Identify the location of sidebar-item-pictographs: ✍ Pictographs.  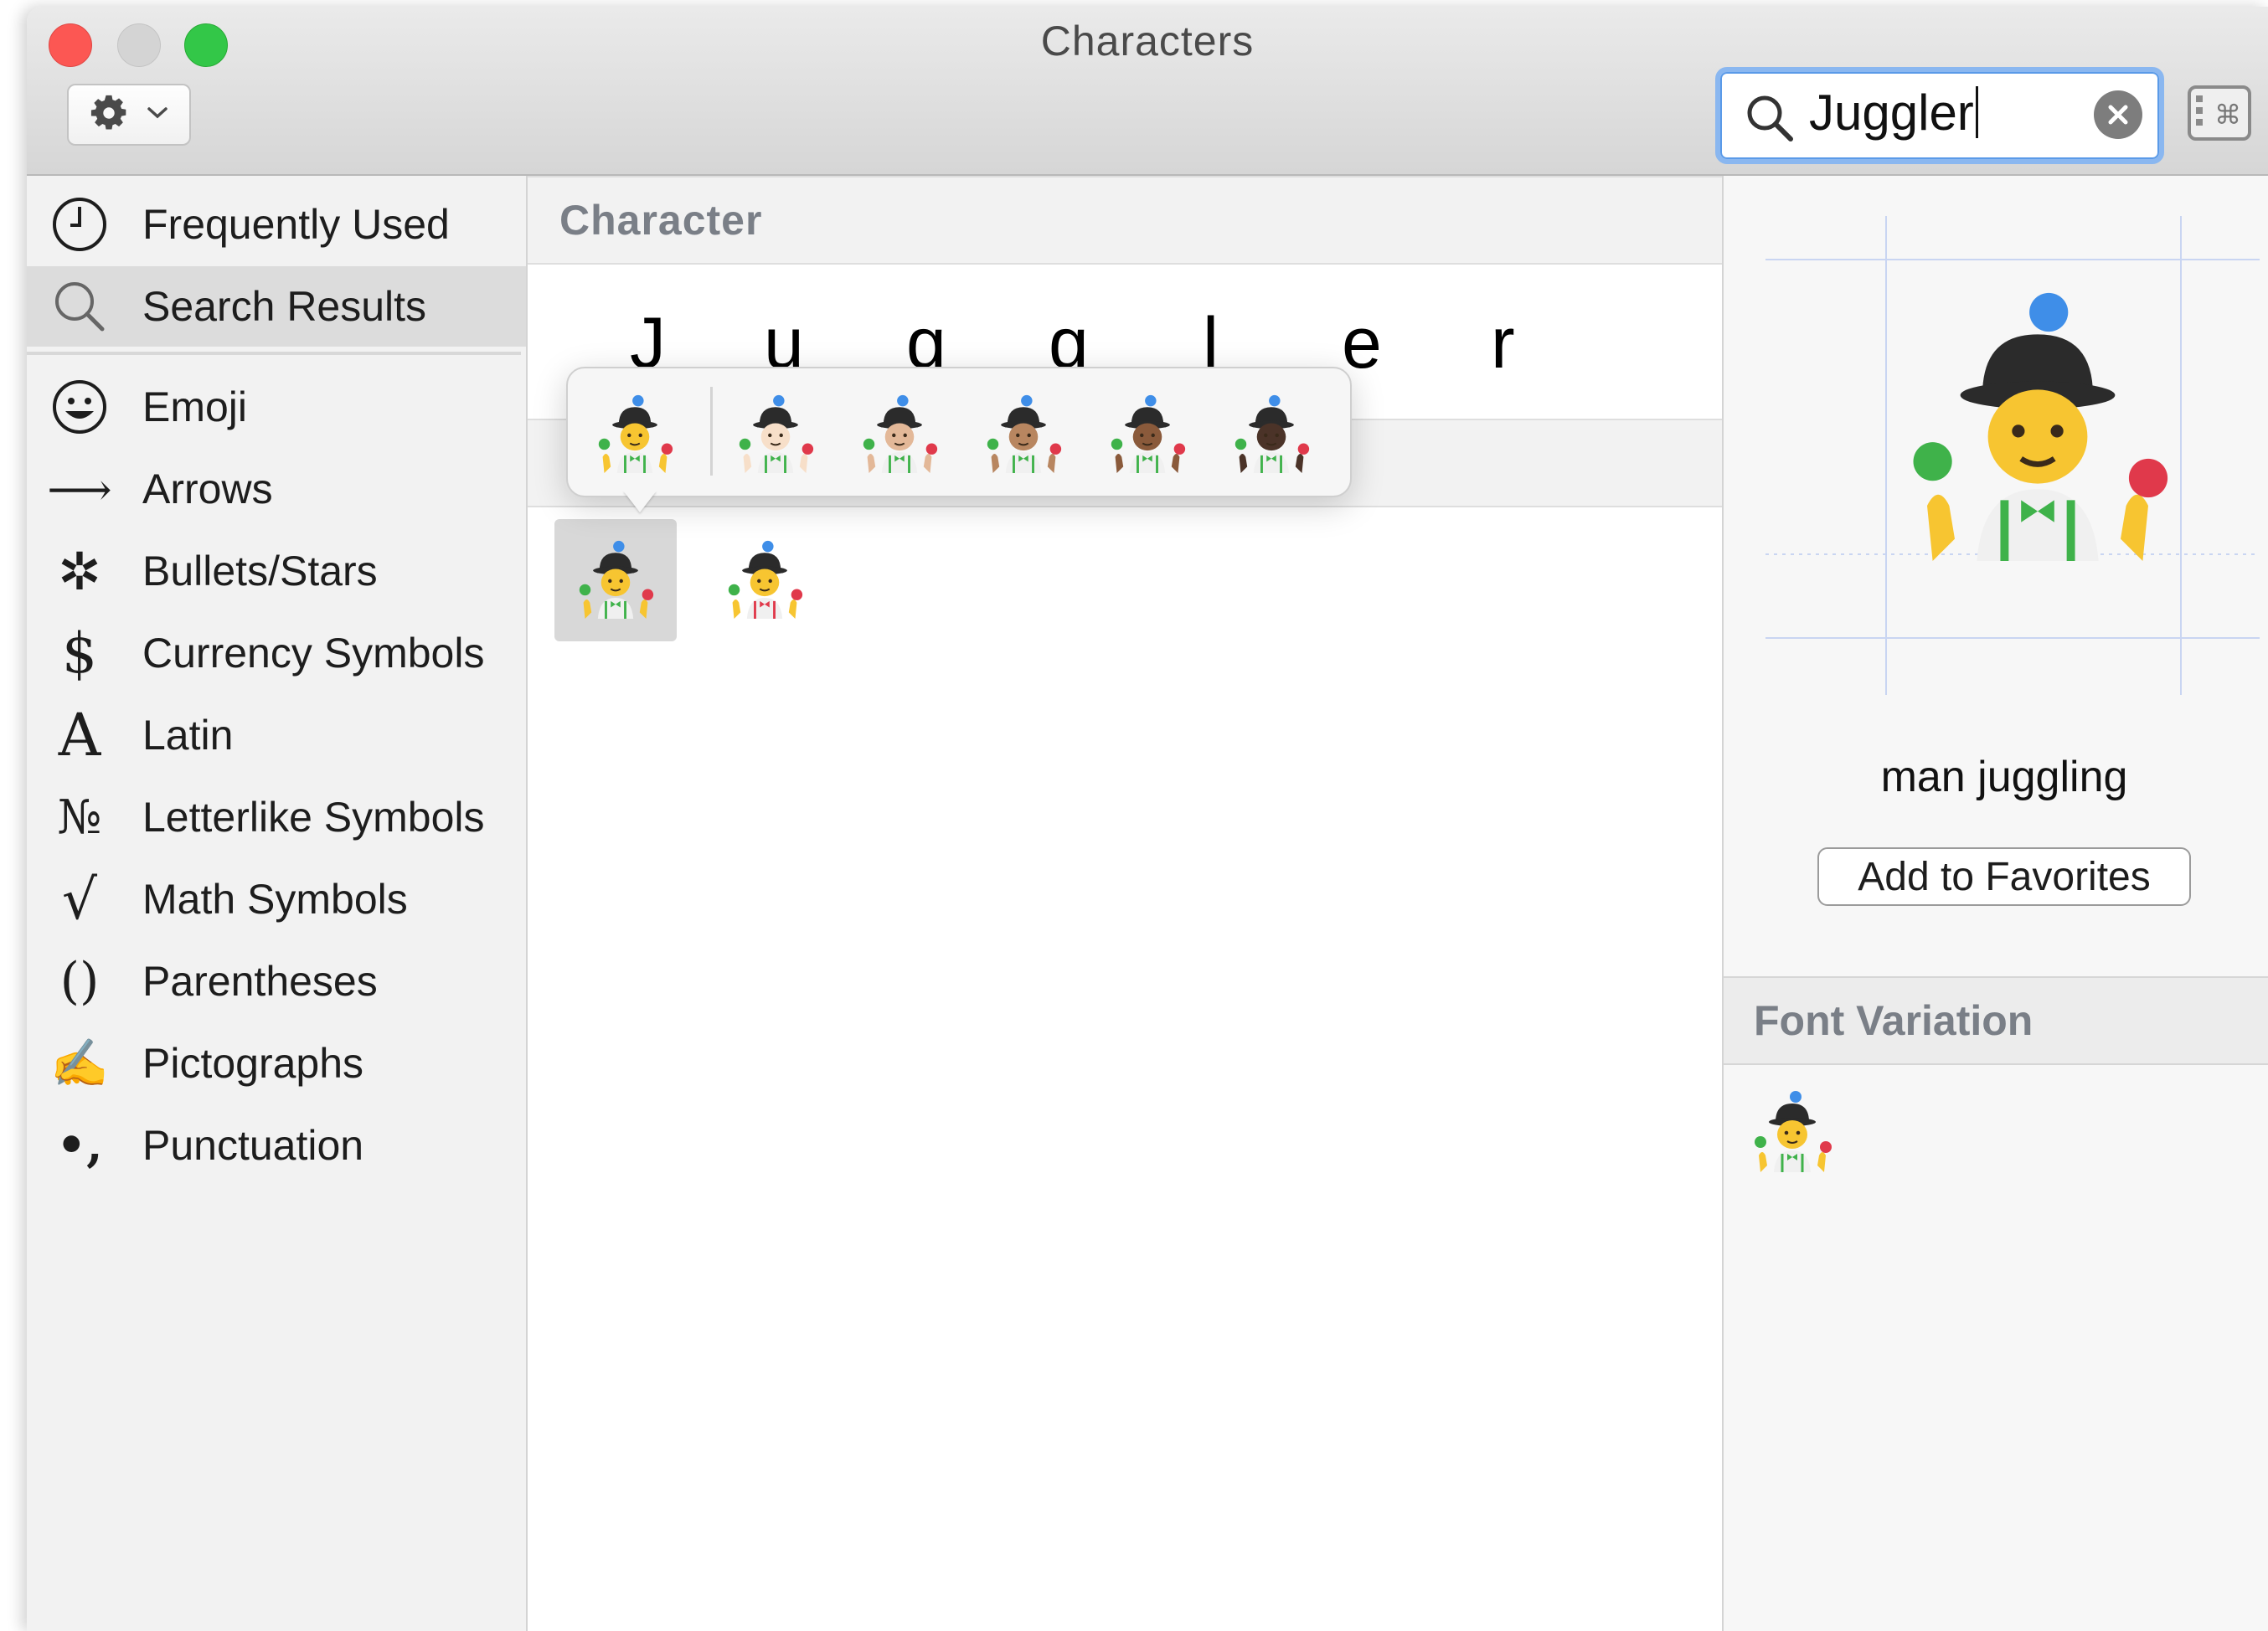
(277, 1063).